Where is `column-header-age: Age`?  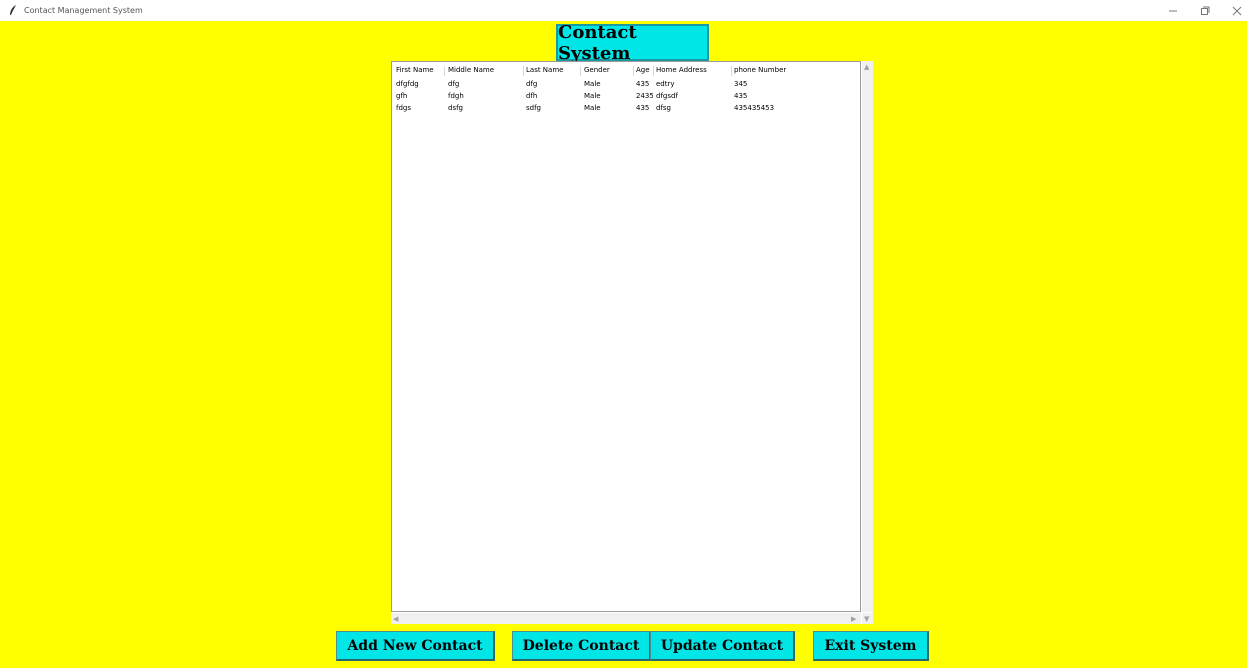
column-header-age: Age is located at coordinates (645, 70).